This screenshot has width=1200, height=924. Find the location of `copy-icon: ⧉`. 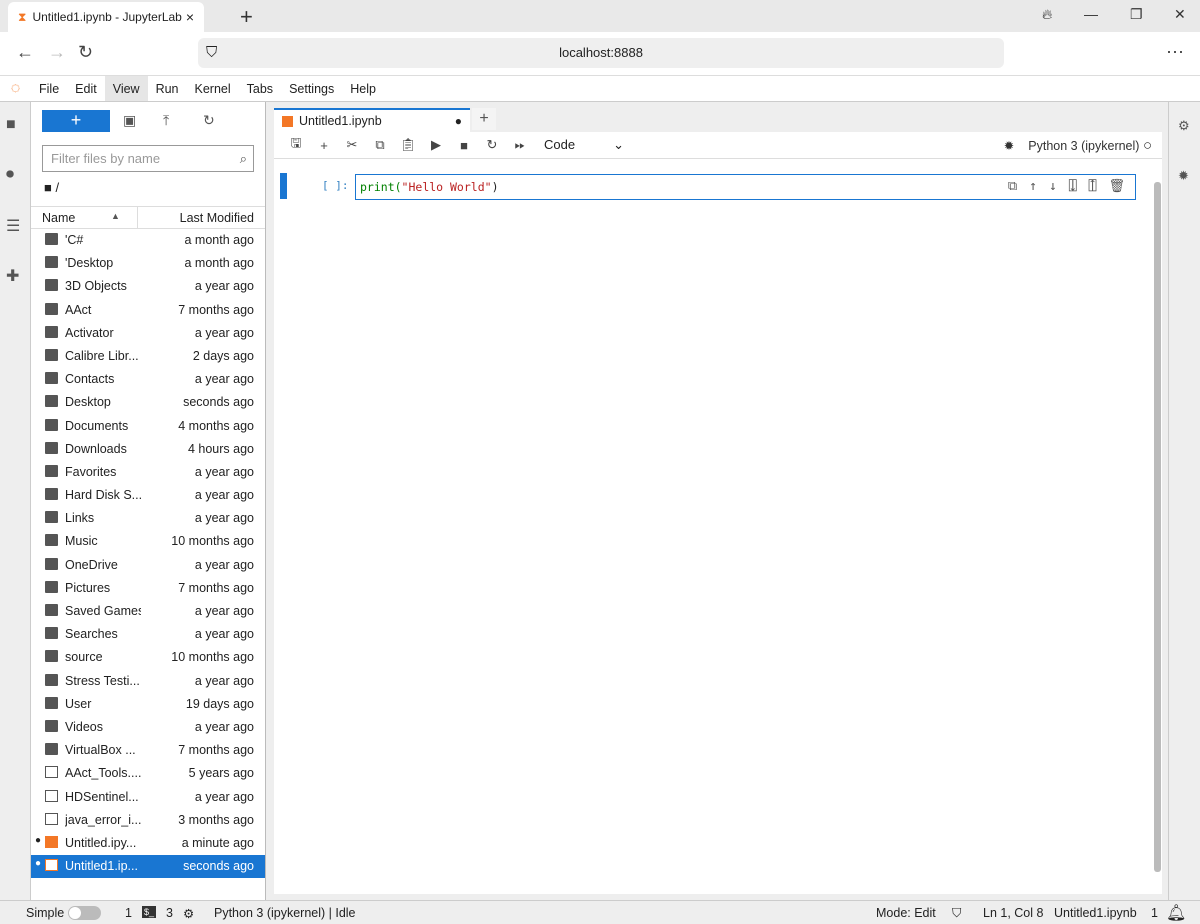

copy-icon: ⧉ is located at coordinates (380, 145).